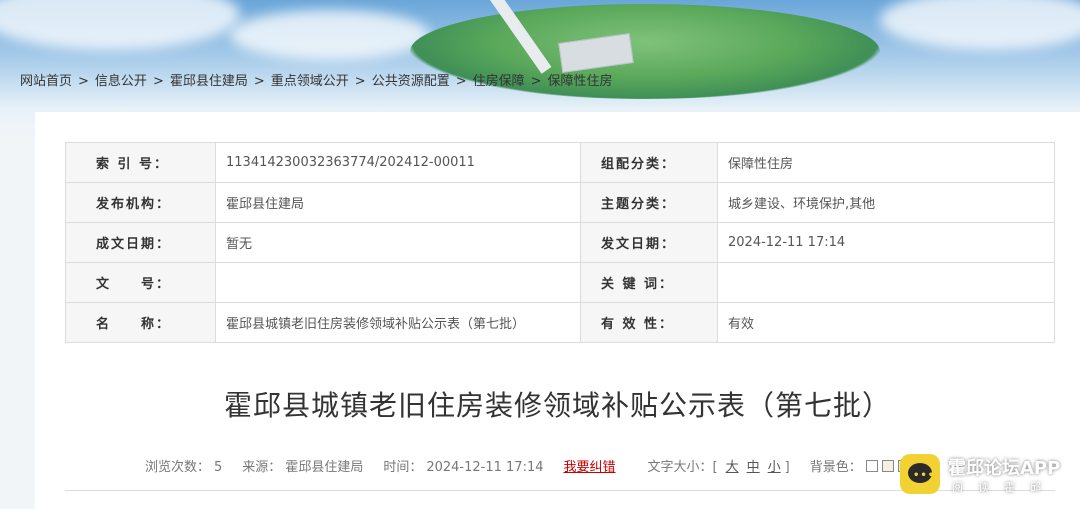 This screenshot has width=1080, height=509. I want to click on source-value: 霍邱县住建局, so click(324, 467).